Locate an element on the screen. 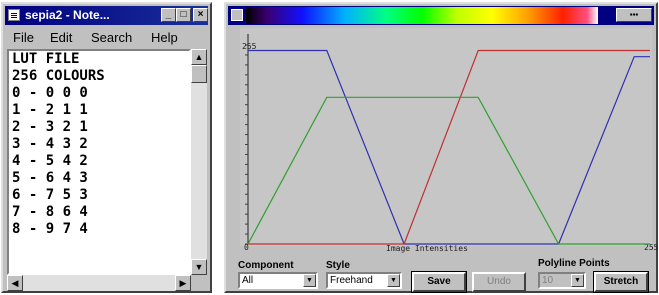 The image size is (659, 295). undo-button: Undo is located at coordinates (499, 282).